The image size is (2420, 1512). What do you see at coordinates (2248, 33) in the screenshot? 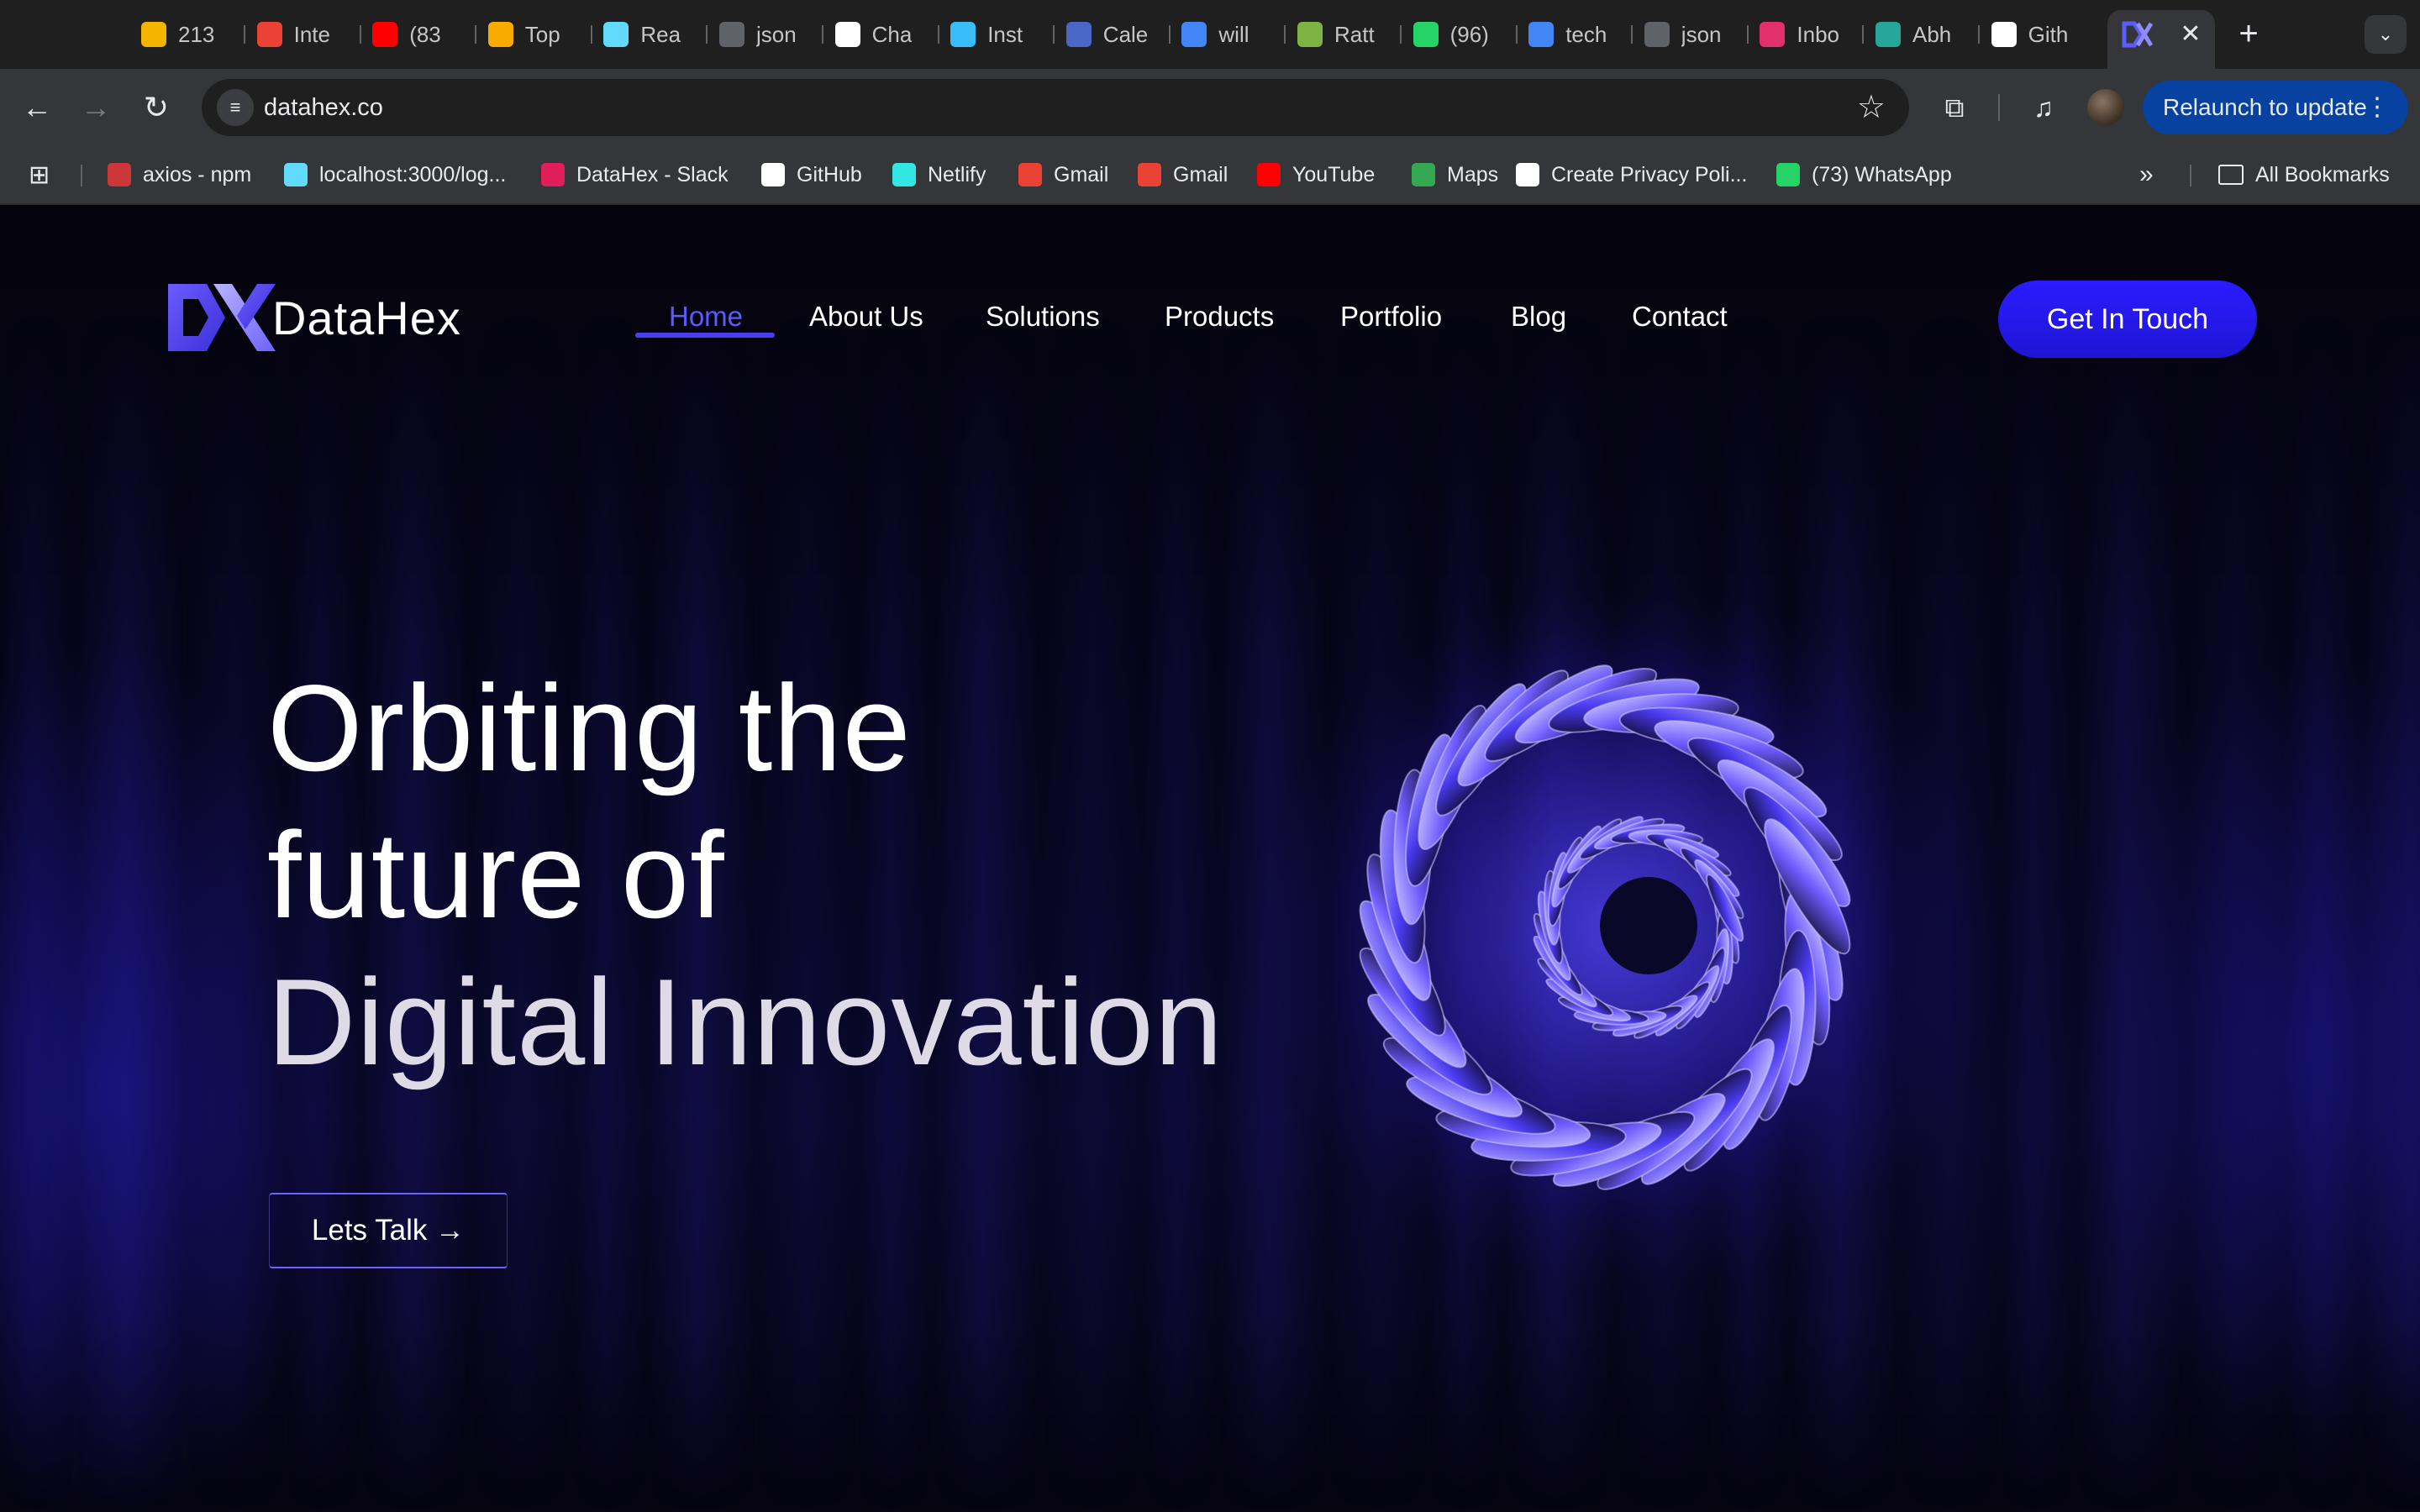
I see `new-tab-icon: +` at bounding box center [2248, 33].